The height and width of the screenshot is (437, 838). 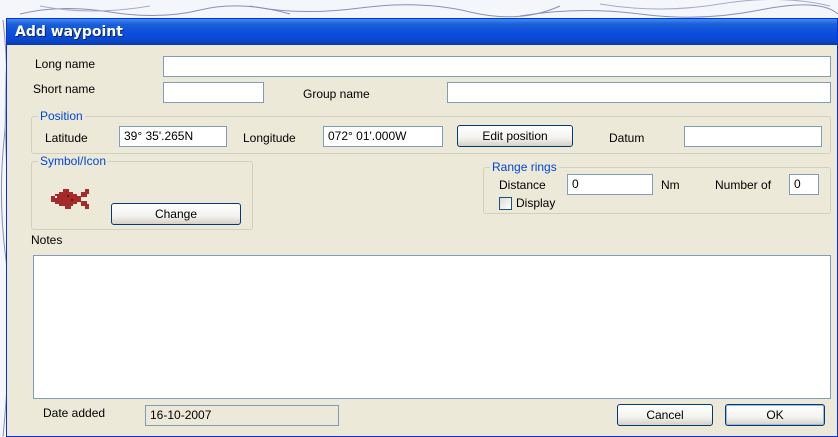 What do you see at coordinates (69, 32) in the screenshot?
I see `dialog-title: Add waypoint` at bounding box center [69, 32].